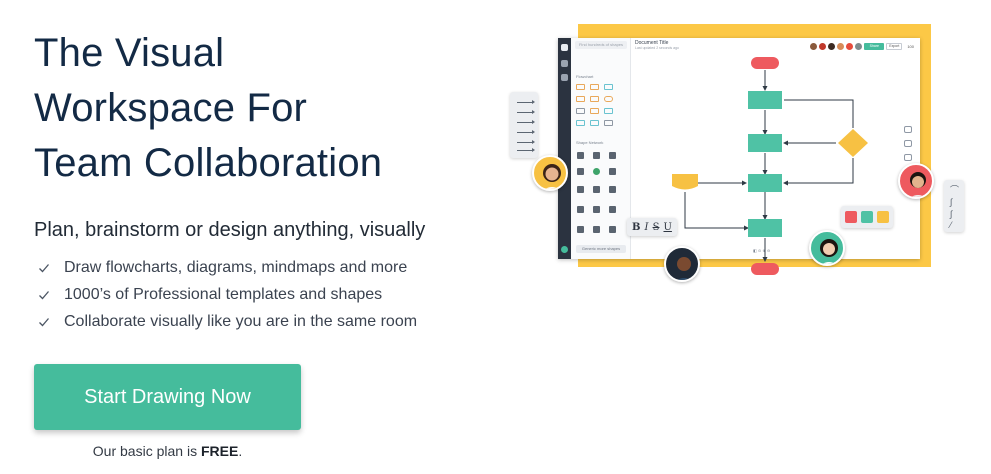 The width and height of the screenshot is (991, 474). Describe the element at coordinates (167, 397) in the screenshot. I see `start-drawing-button: Start Drawing Now` at that location.